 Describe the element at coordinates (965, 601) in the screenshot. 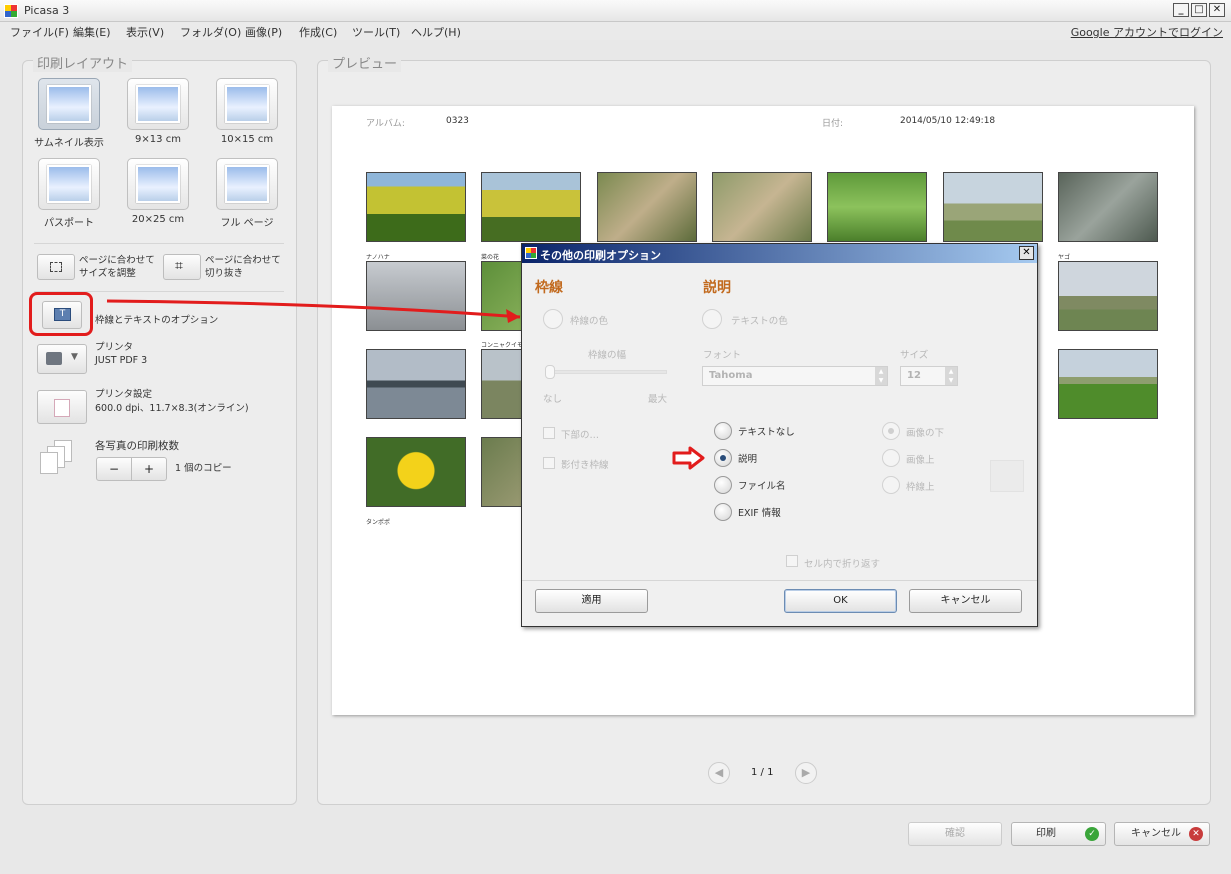

I see `dialog-cancel-button: キャンセル` at that location.